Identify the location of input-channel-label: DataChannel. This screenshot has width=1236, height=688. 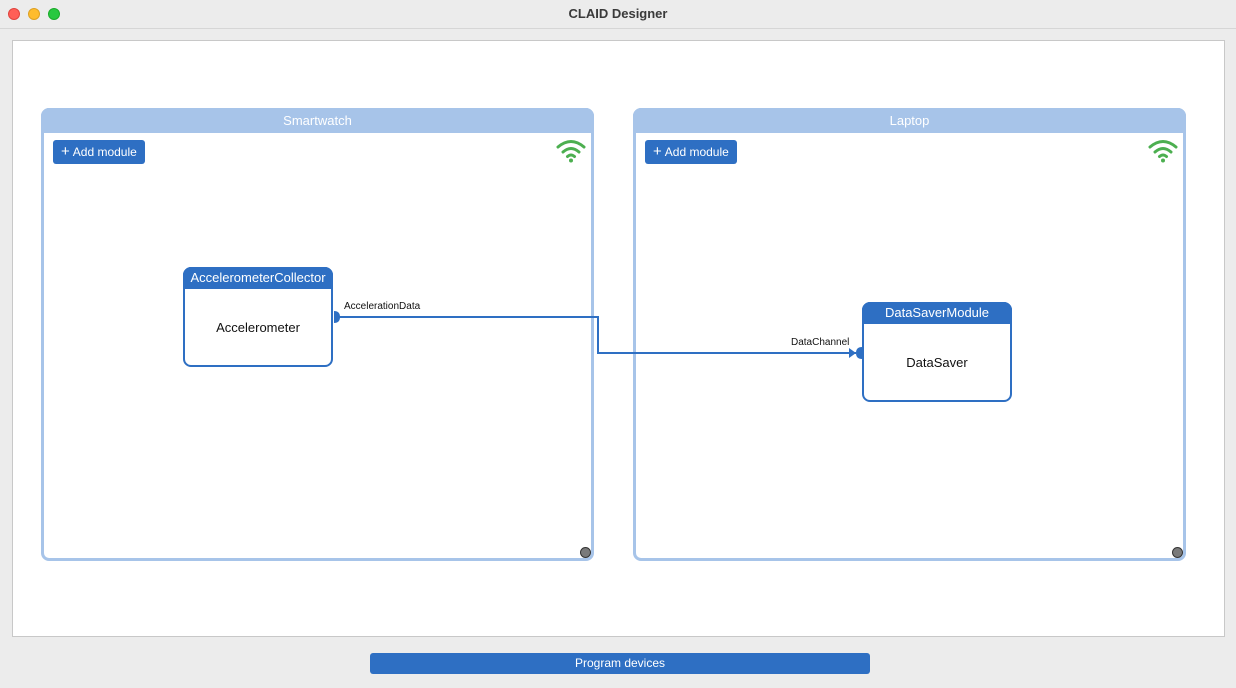
(820, 342).